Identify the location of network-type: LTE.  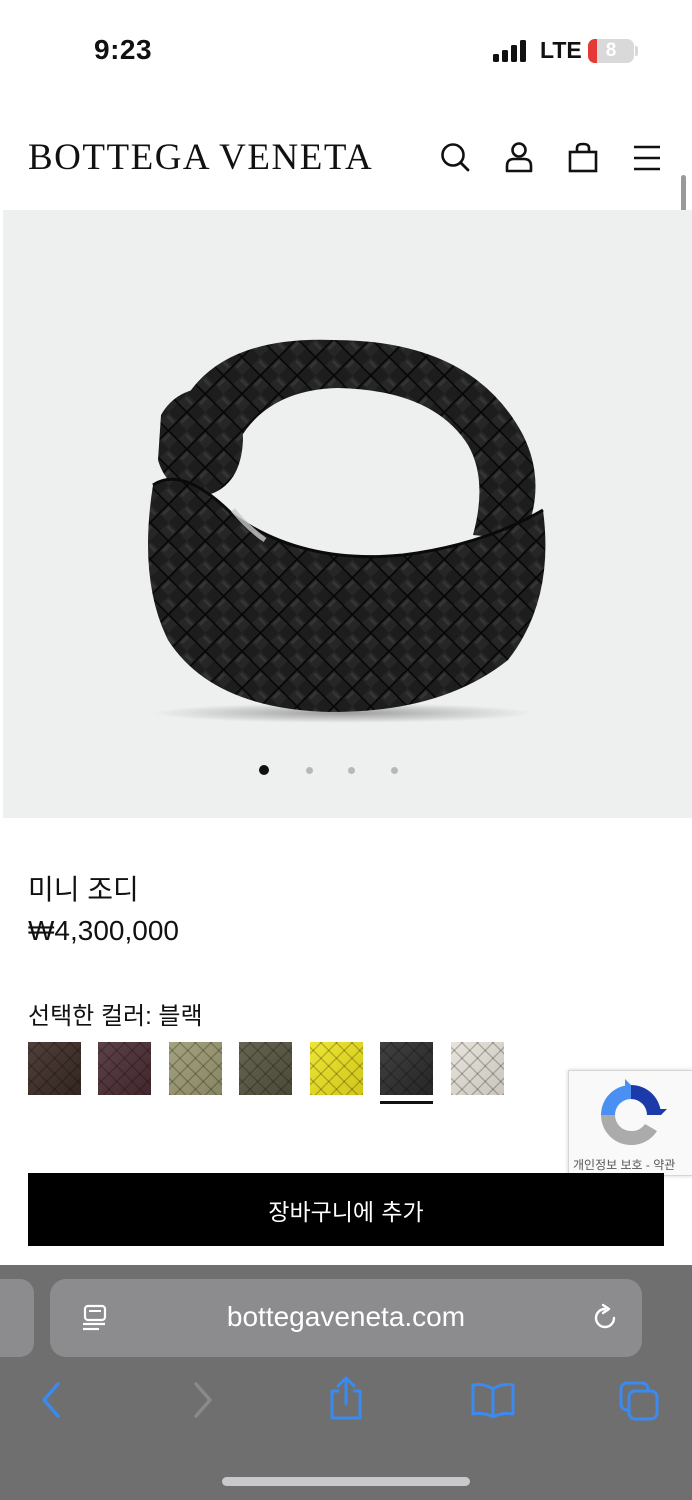
(561, 50).